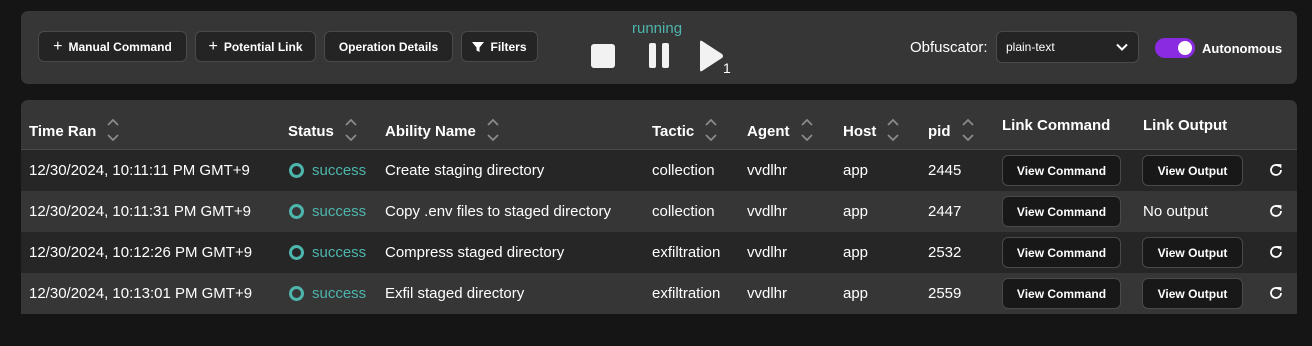 This screenshot has width=1312, height=346. I want to click on obfuscator-select: plain-text, so click(1067, 47).